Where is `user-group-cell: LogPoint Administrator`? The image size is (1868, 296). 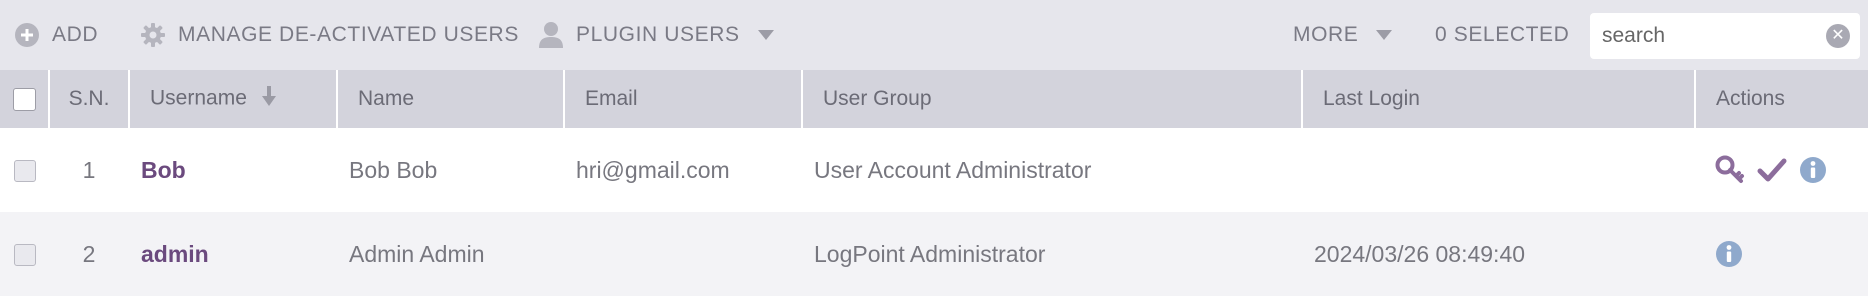 user-group-cell: LogPoint Administrator is located at coordinates (930, 253).